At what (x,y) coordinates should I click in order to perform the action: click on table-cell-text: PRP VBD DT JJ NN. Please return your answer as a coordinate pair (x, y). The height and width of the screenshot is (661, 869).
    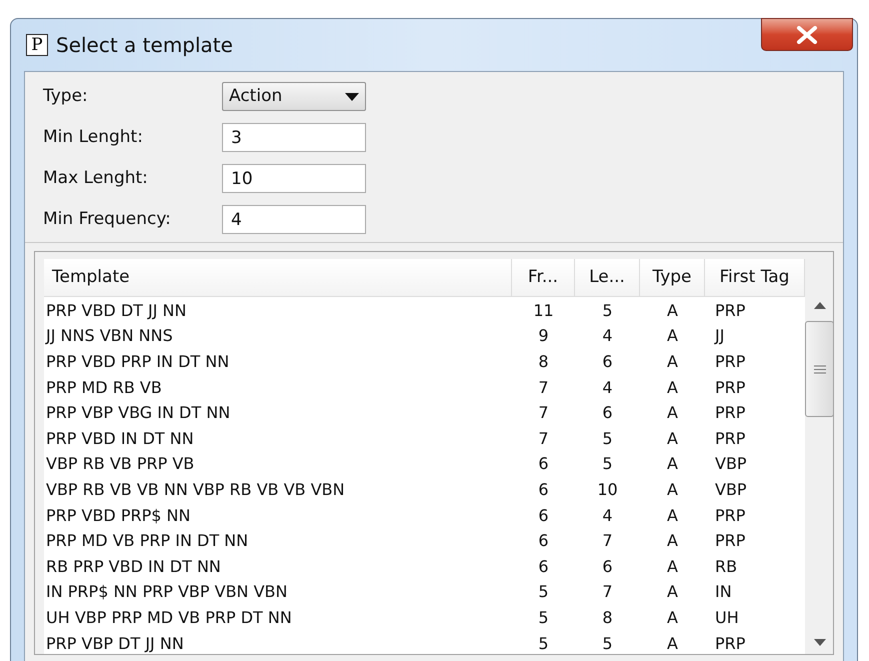
    Looking at the image, I should click on (116, 310).